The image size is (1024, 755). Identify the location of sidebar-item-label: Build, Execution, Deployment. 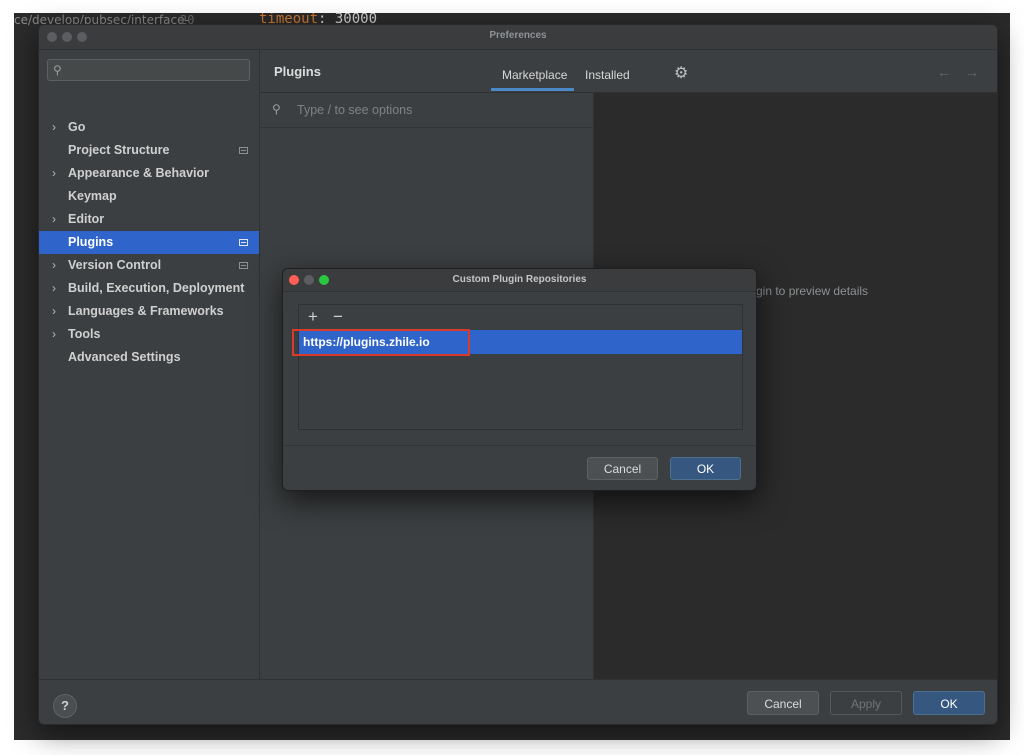
(156, 288).